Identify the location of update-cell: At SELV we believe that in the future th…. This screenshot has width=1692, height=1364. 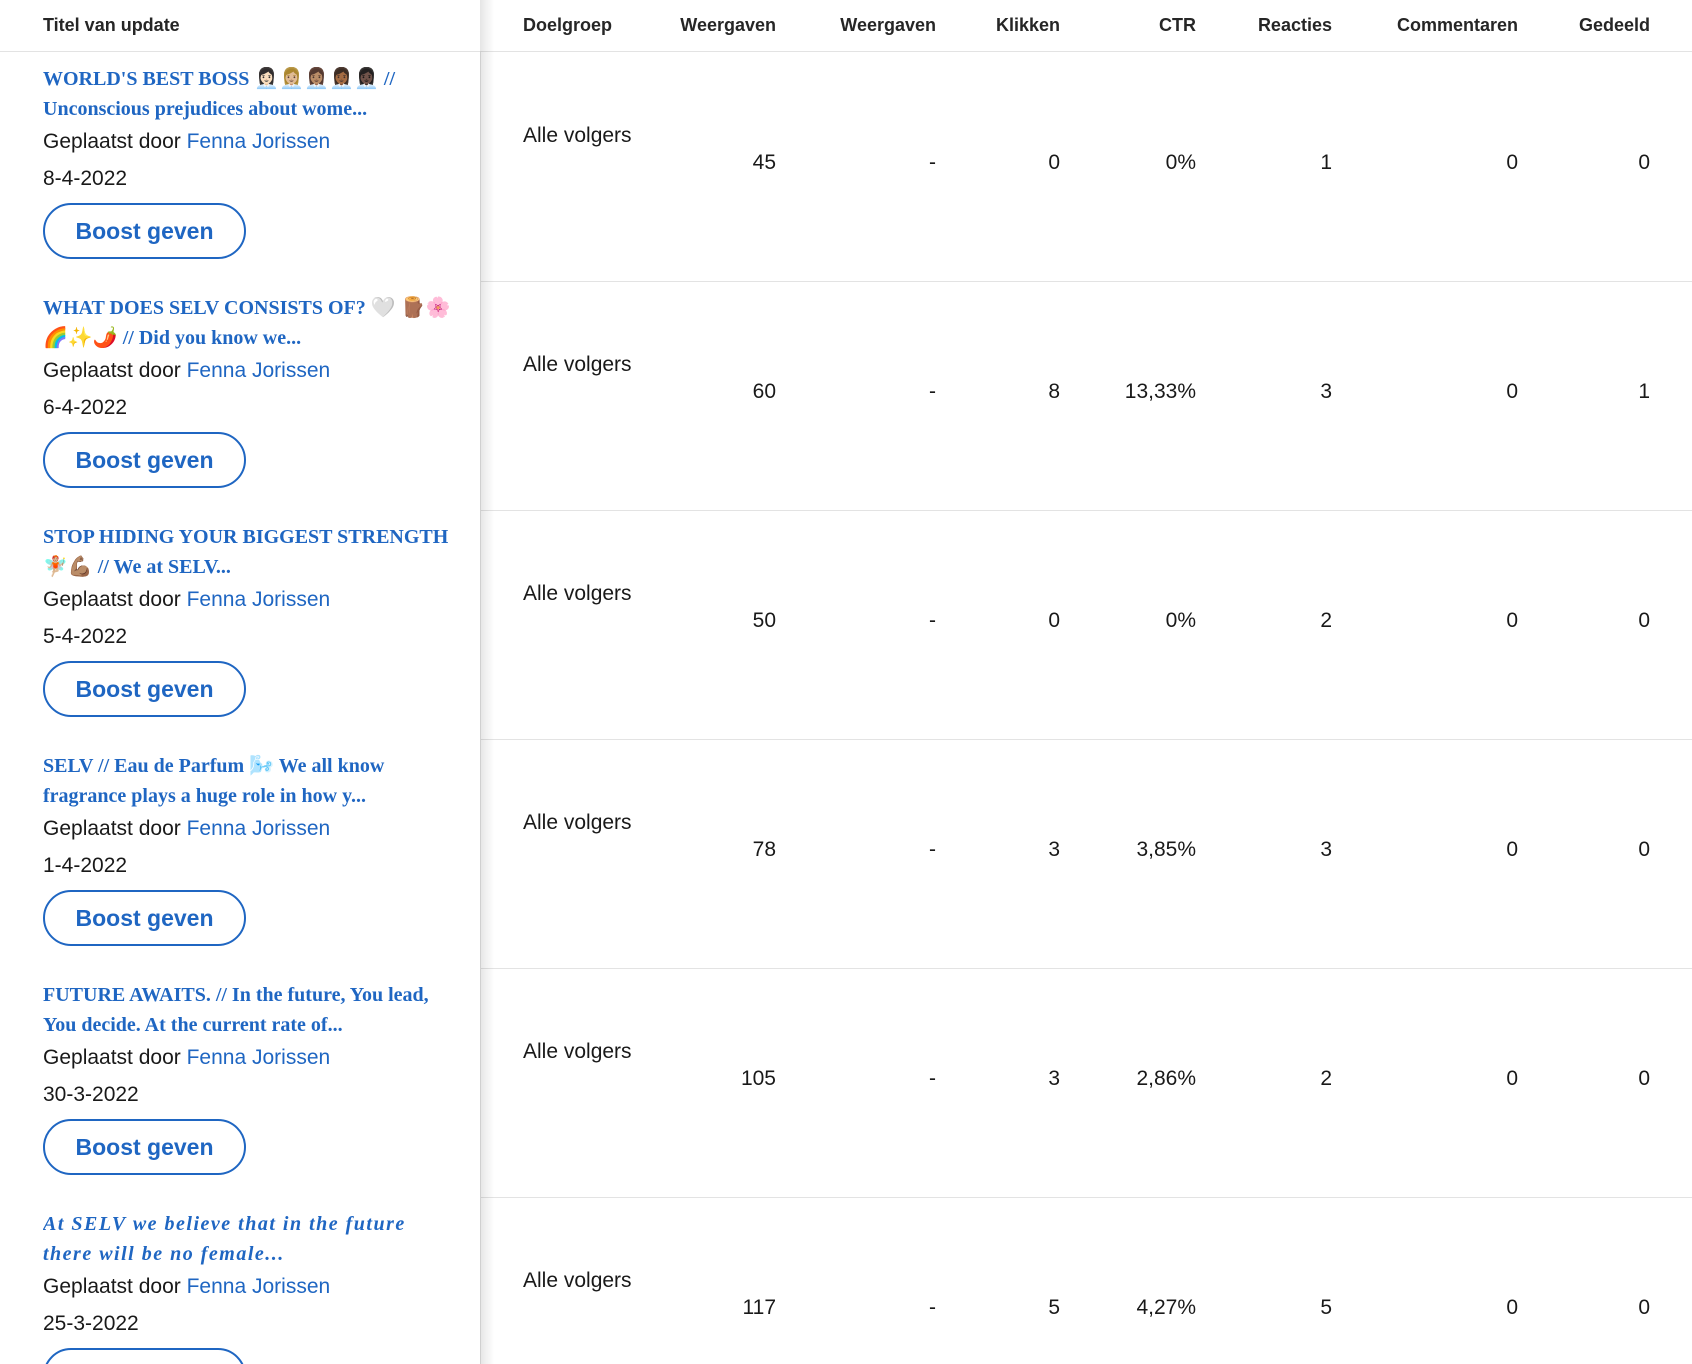
(240, 1280).